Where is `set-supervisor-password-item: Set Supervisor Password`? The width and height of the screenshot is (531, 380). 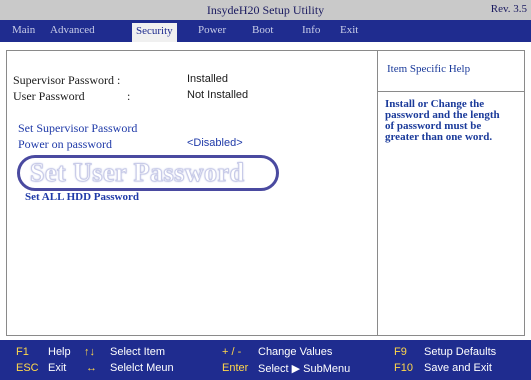 set-supervisor-password-item: Set Supervisor Password is located at coordinates (77, 128).